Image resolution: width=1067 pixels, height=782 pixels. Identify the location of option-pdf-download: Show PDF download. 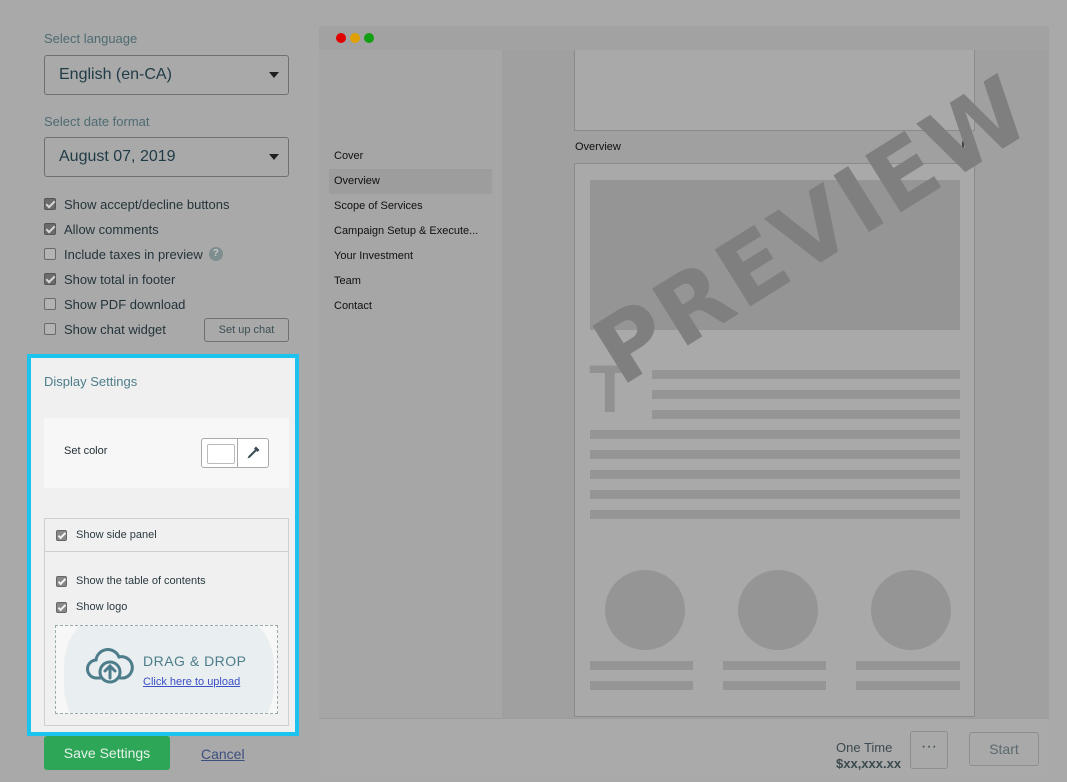
(114, 304).